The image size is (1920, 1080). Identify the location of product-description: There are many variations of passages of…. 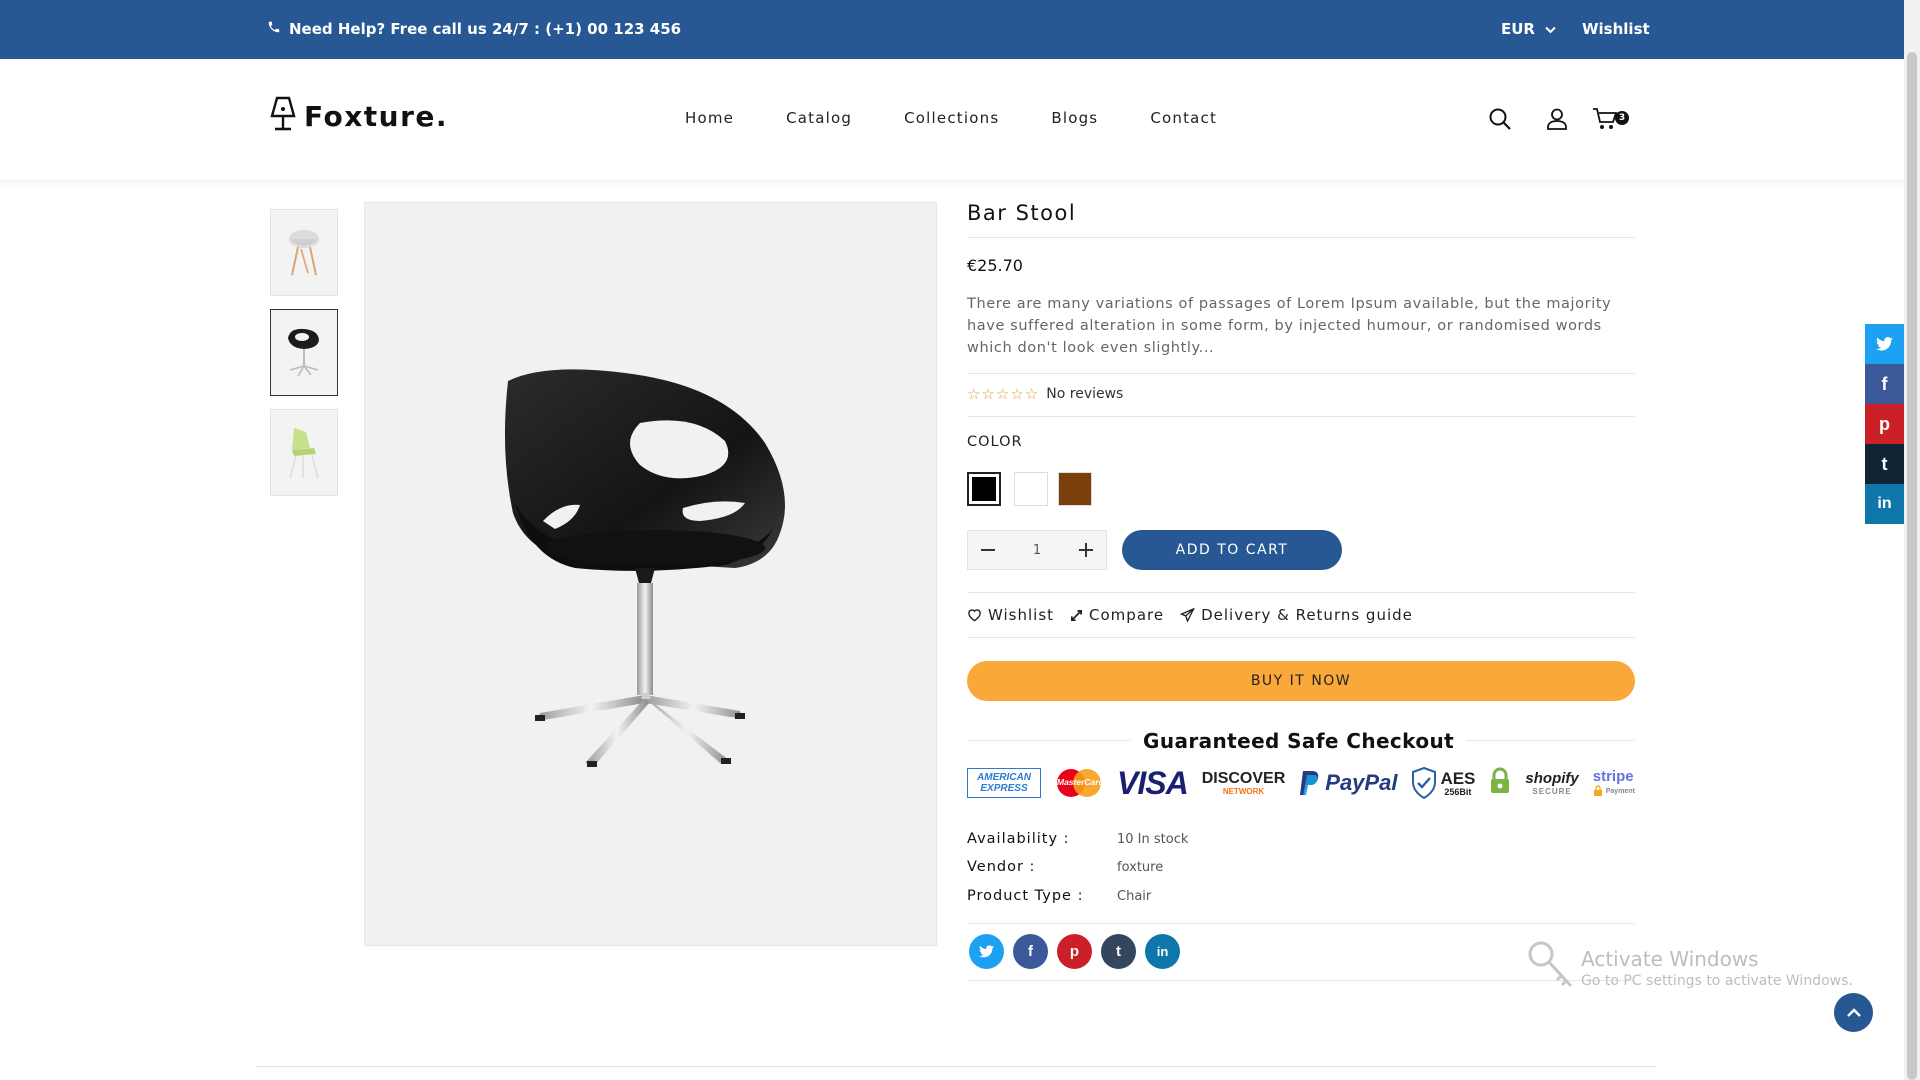
(1289, 326).